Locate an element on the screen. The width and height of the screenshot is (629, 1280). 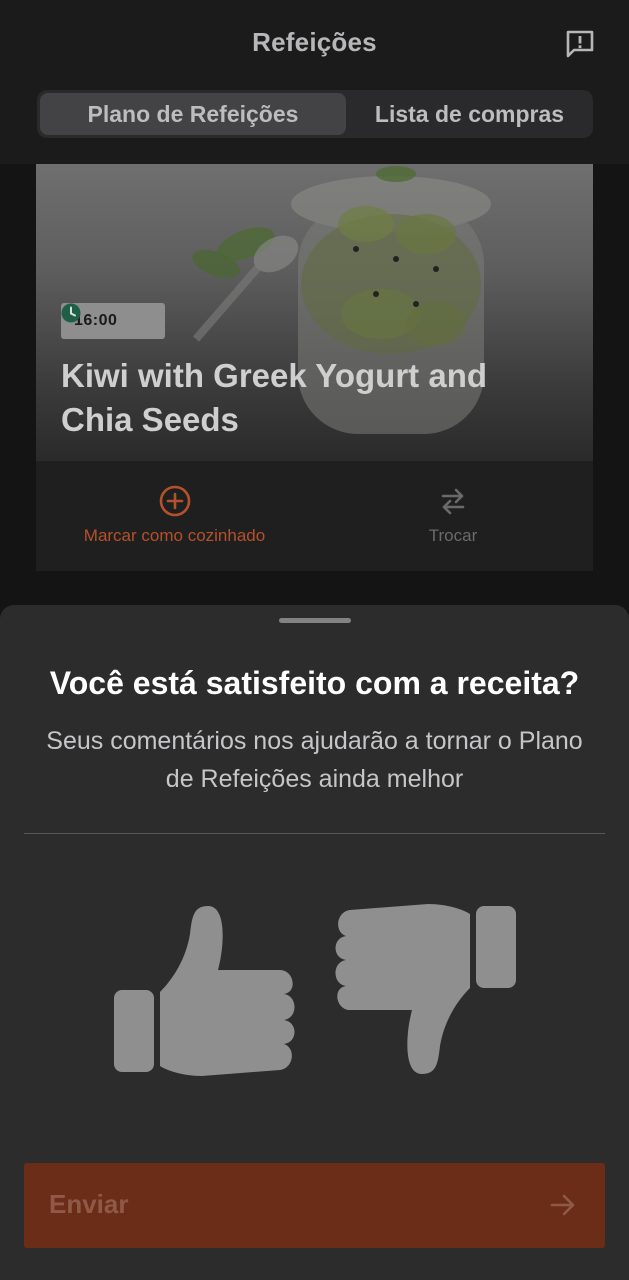
thumbs-down-button is located at coordinates (424, 988).